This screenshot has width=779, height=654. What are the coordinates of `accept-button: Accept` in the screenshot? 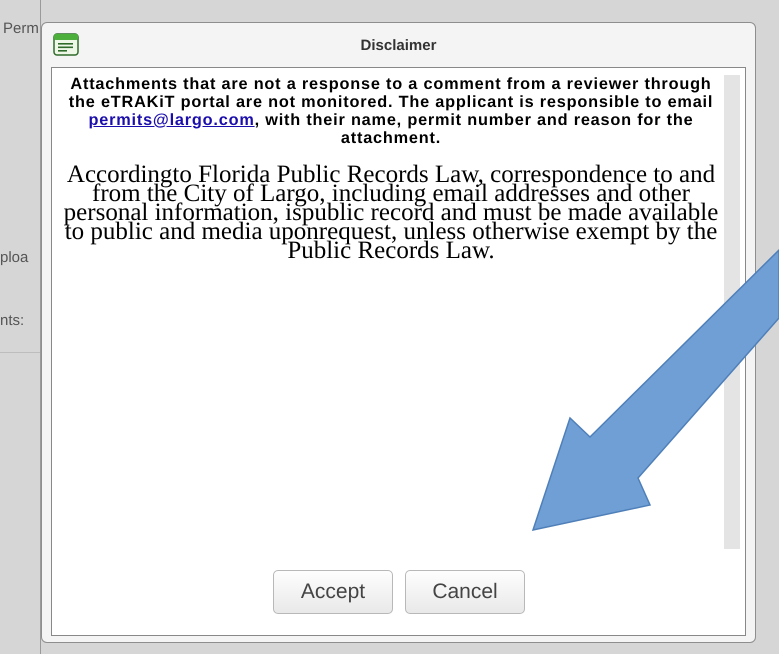 It's located at (333, 592).